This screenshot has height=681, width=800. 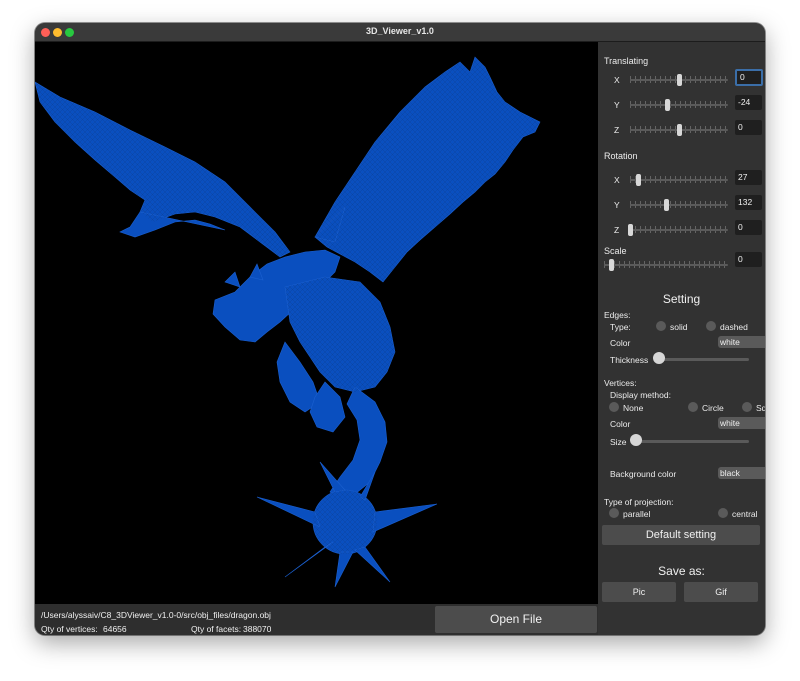 I want to click on translate-x-label: X, so click(x=617, y=80).